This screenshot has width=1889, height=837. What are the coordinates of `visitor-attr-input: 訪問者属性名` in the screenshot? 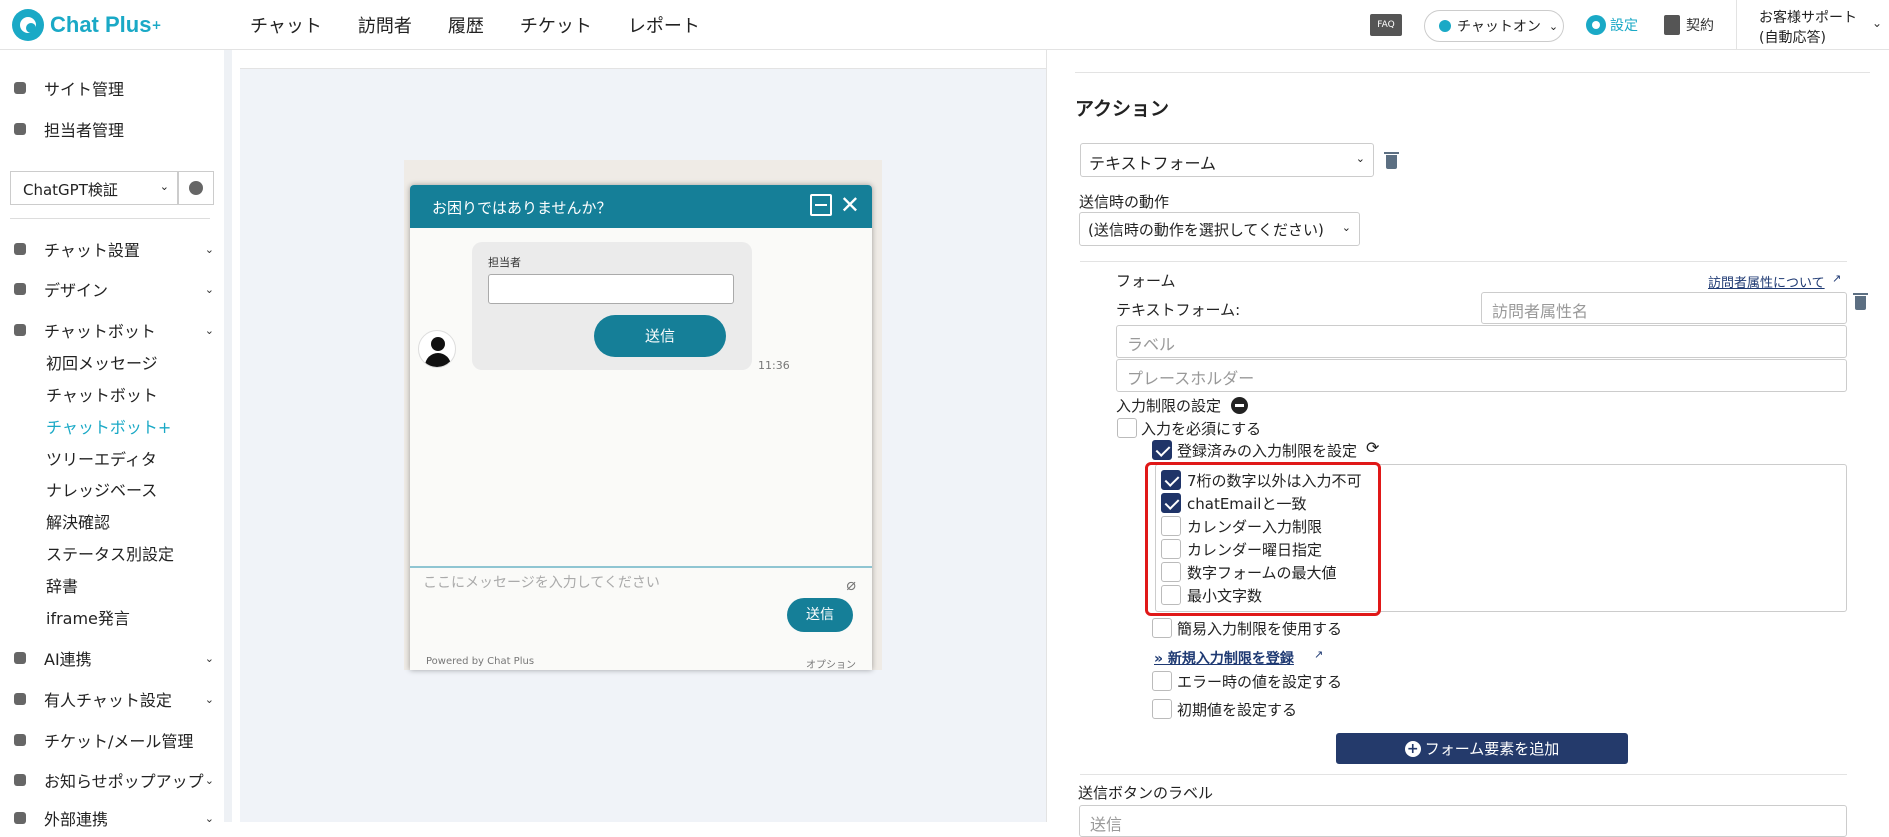 It's located at (1664, 308).